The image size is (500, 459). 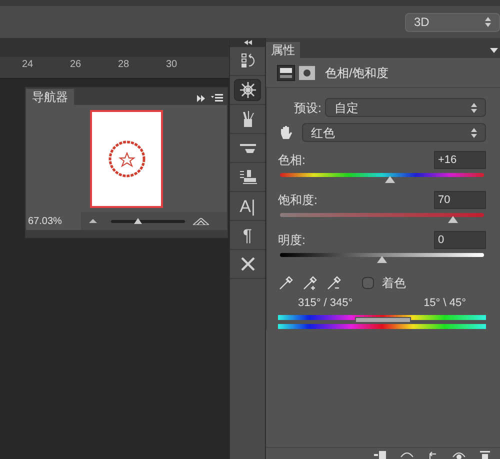 I want to click on slider-label: 色相:, so click(x=292, y=160).